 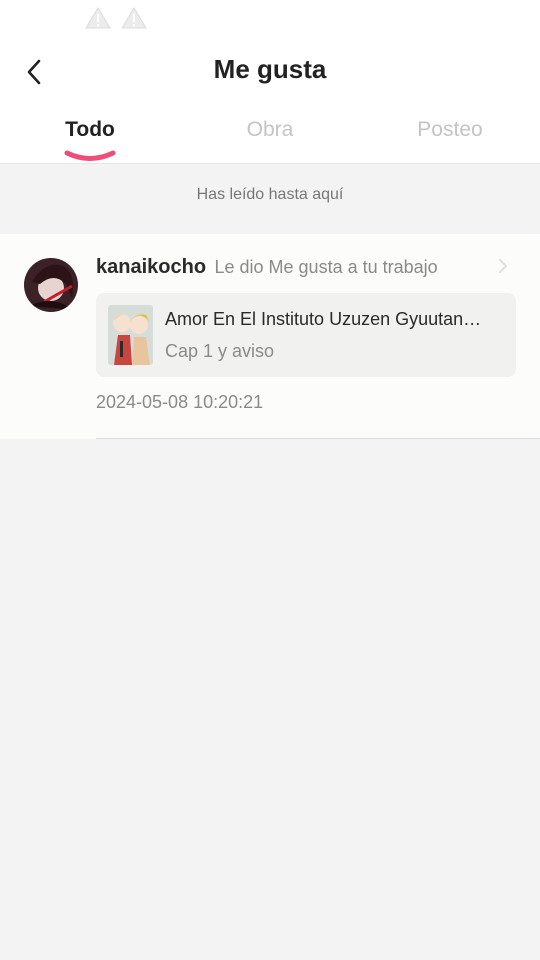 What do you see at coordinates (90, 155) in the screenshot?
I see `active-tab-indicator` at bounding box center [90, 155].